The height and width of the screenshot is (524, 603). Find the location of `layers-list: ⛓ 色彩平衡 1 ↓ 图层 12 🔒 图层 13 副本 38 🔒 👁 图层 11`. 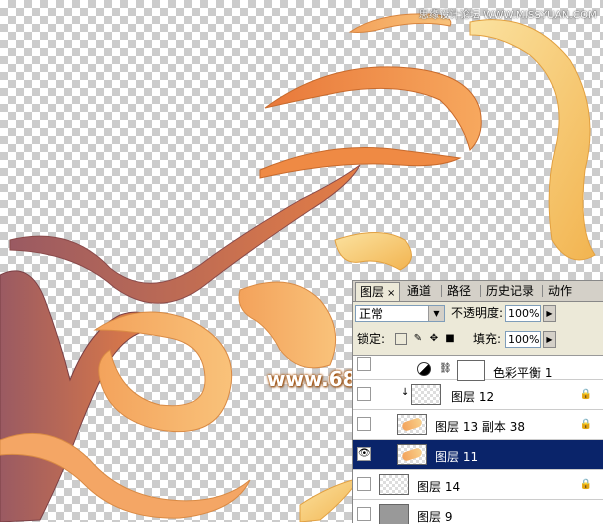

layers-list: ⛓ 色彩平衡 1 ↓ 图层 12 🔒 图层 13 副本 38 🔒 👁 图层 11 is located at coordinates (478, 439).